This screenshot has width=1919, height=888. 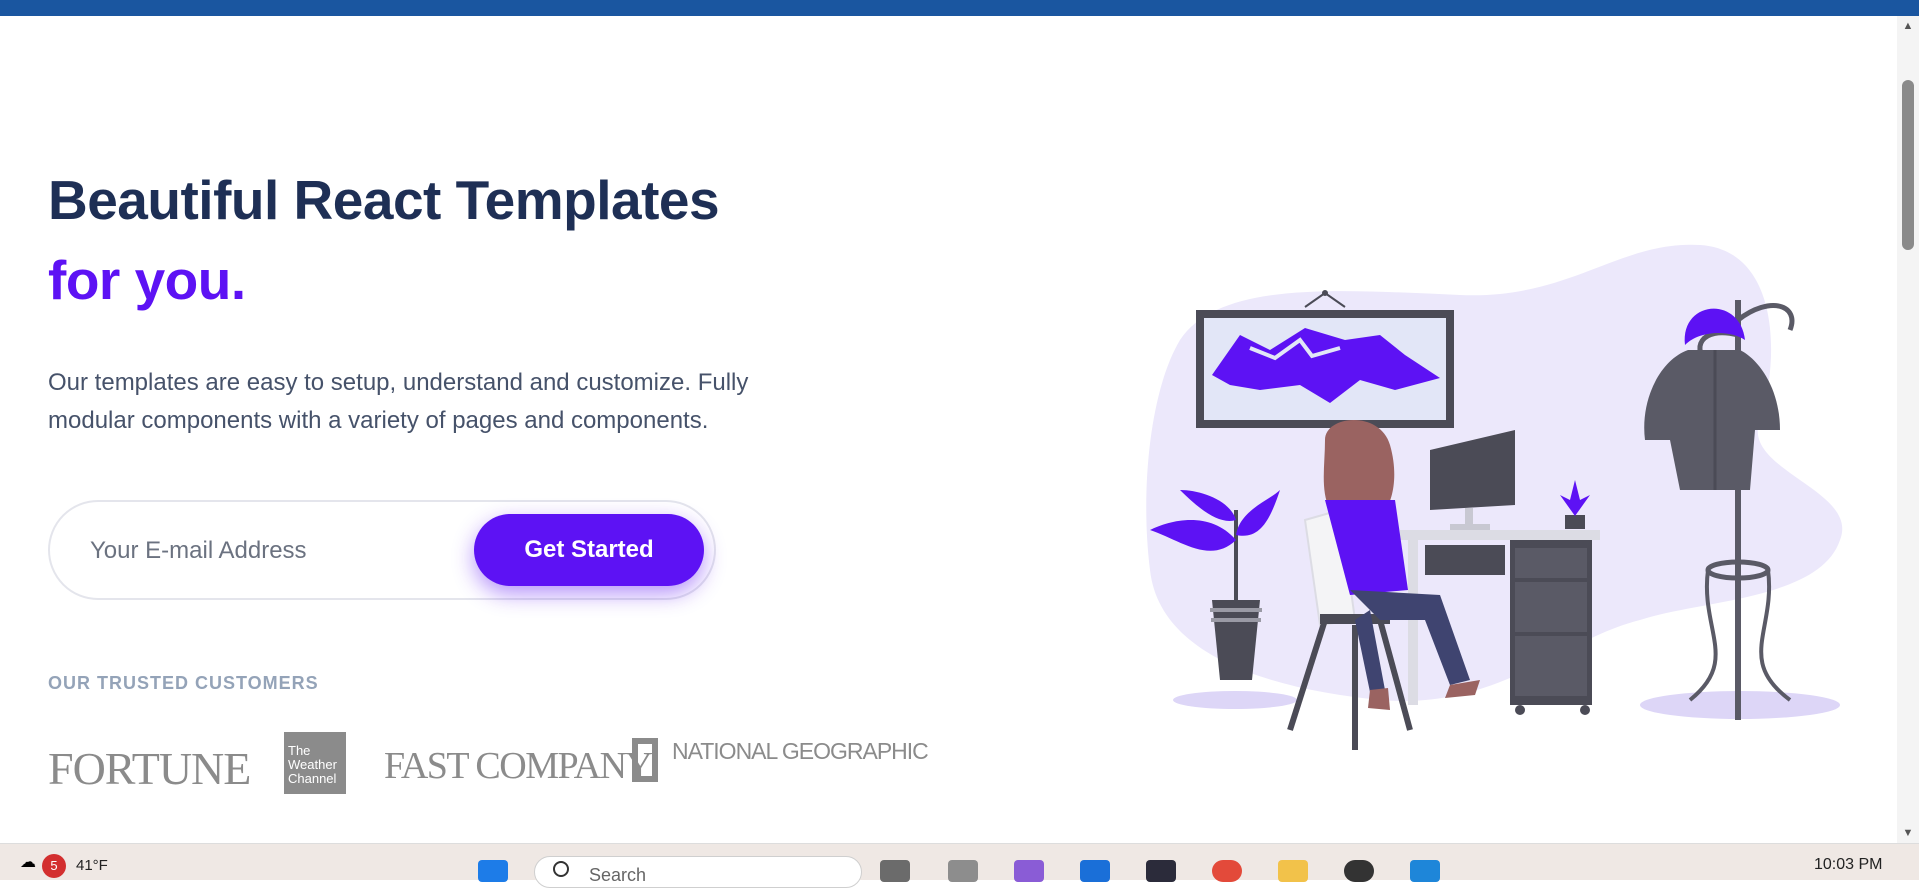 What do you see at coordinates (618, 875) in the screenshot?
I see `taskbar-search-label: Search` at bounding box center [618, 875].